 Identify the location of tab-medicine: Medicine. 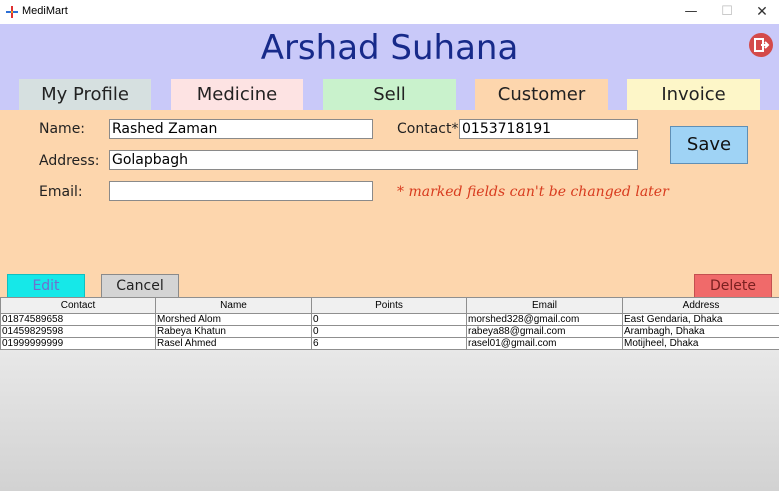
(237, 94).